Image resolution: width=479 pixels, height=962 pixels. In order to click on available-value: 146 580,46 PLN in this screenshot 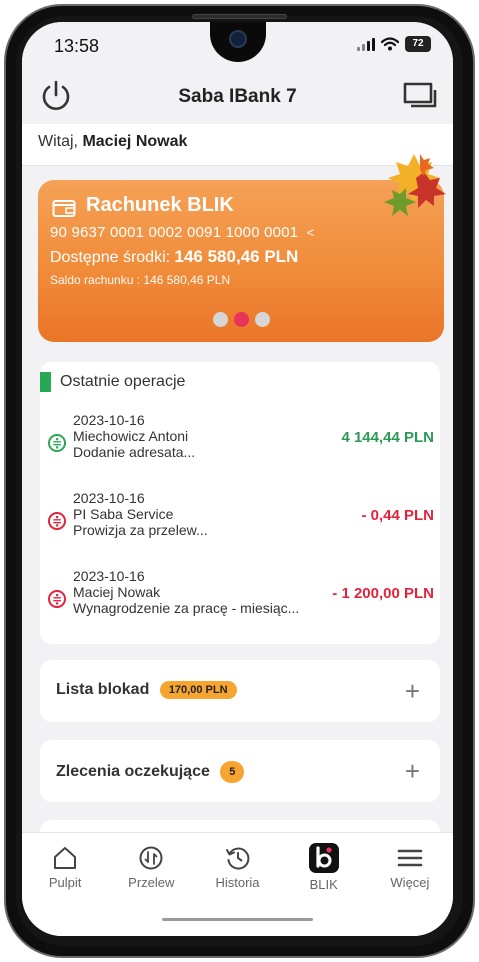, I will do `click(236, 256)`.